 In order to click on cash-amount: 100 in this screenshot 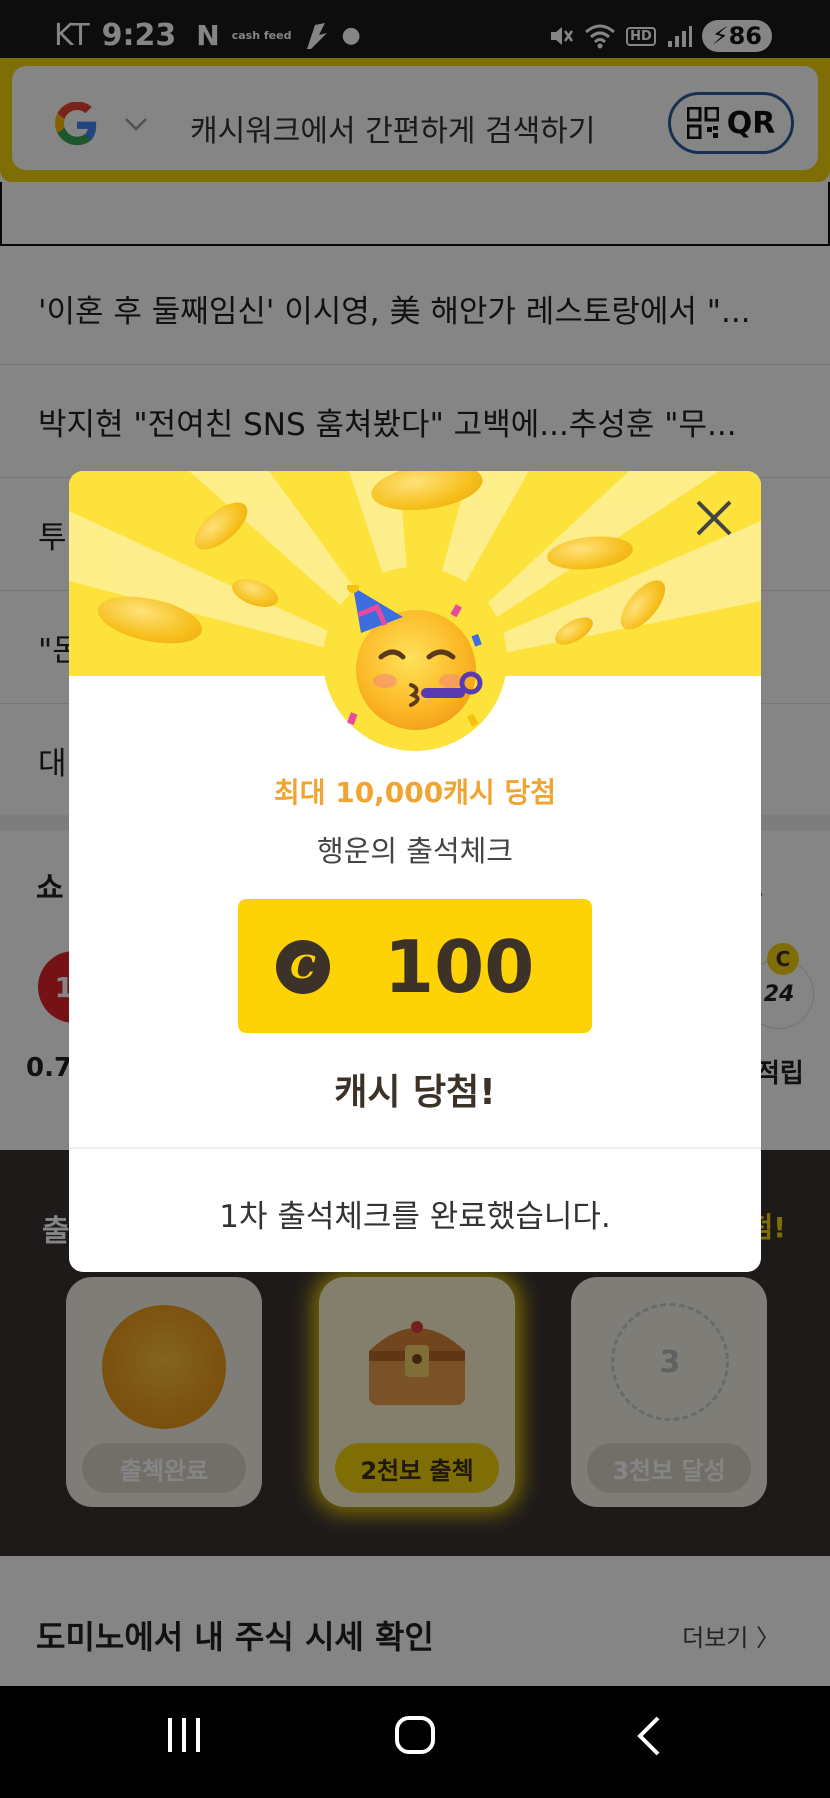, I will do `click(459, 967)`.